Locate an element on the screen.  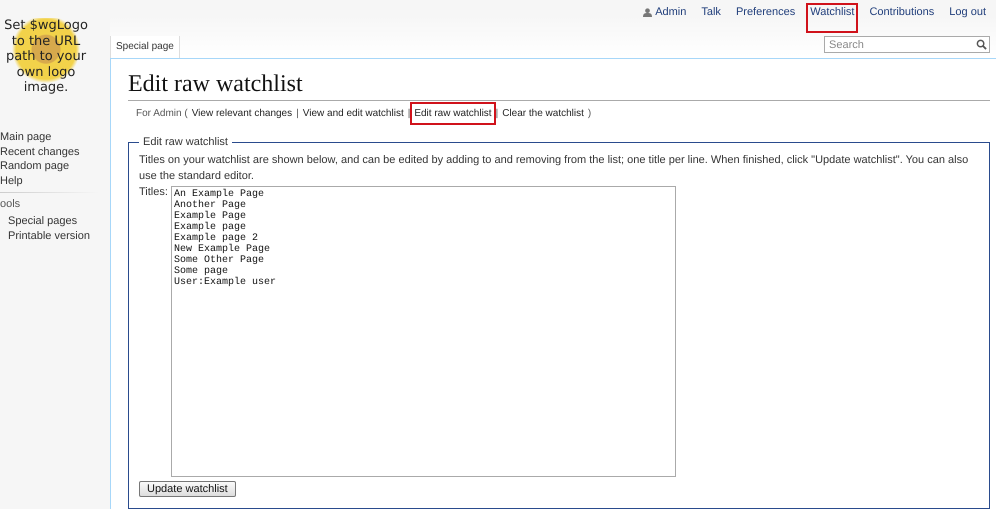
section-heading: ools is located at coordinates (11, 204).